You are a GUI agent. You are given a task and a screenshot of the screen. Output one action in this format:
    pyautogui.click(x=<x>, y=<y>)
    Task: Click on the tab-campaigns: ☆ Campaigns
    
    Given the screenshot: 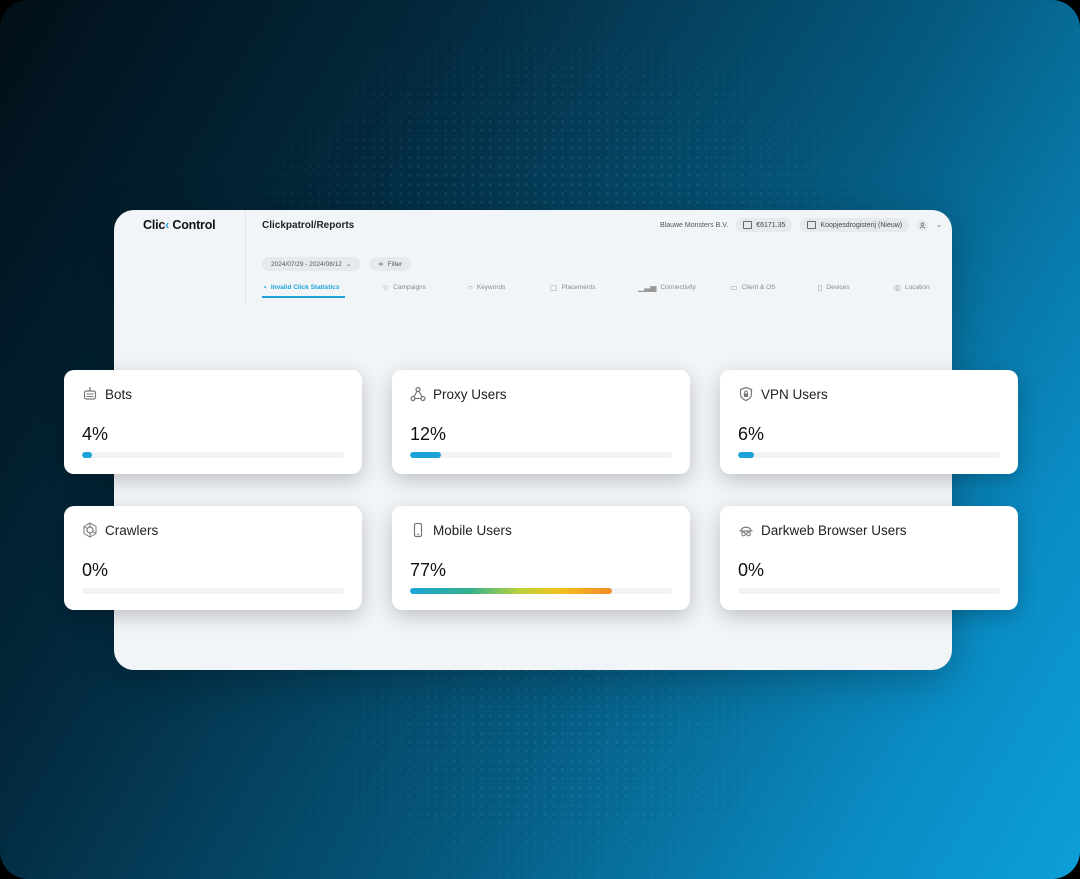 What is the action you would take?
    pyautogui.click(x=404, y=287)
    